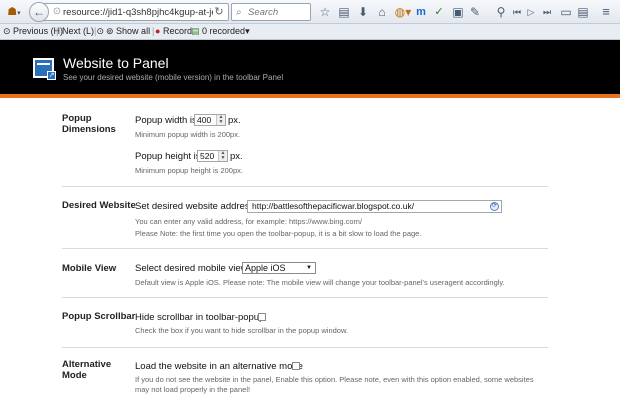 The height and width of the screenshot is (400, 620). Describe the element at coordinates (606, 12) in the screenshot. I see `hamburger-menu-icon: ≡` at that location.